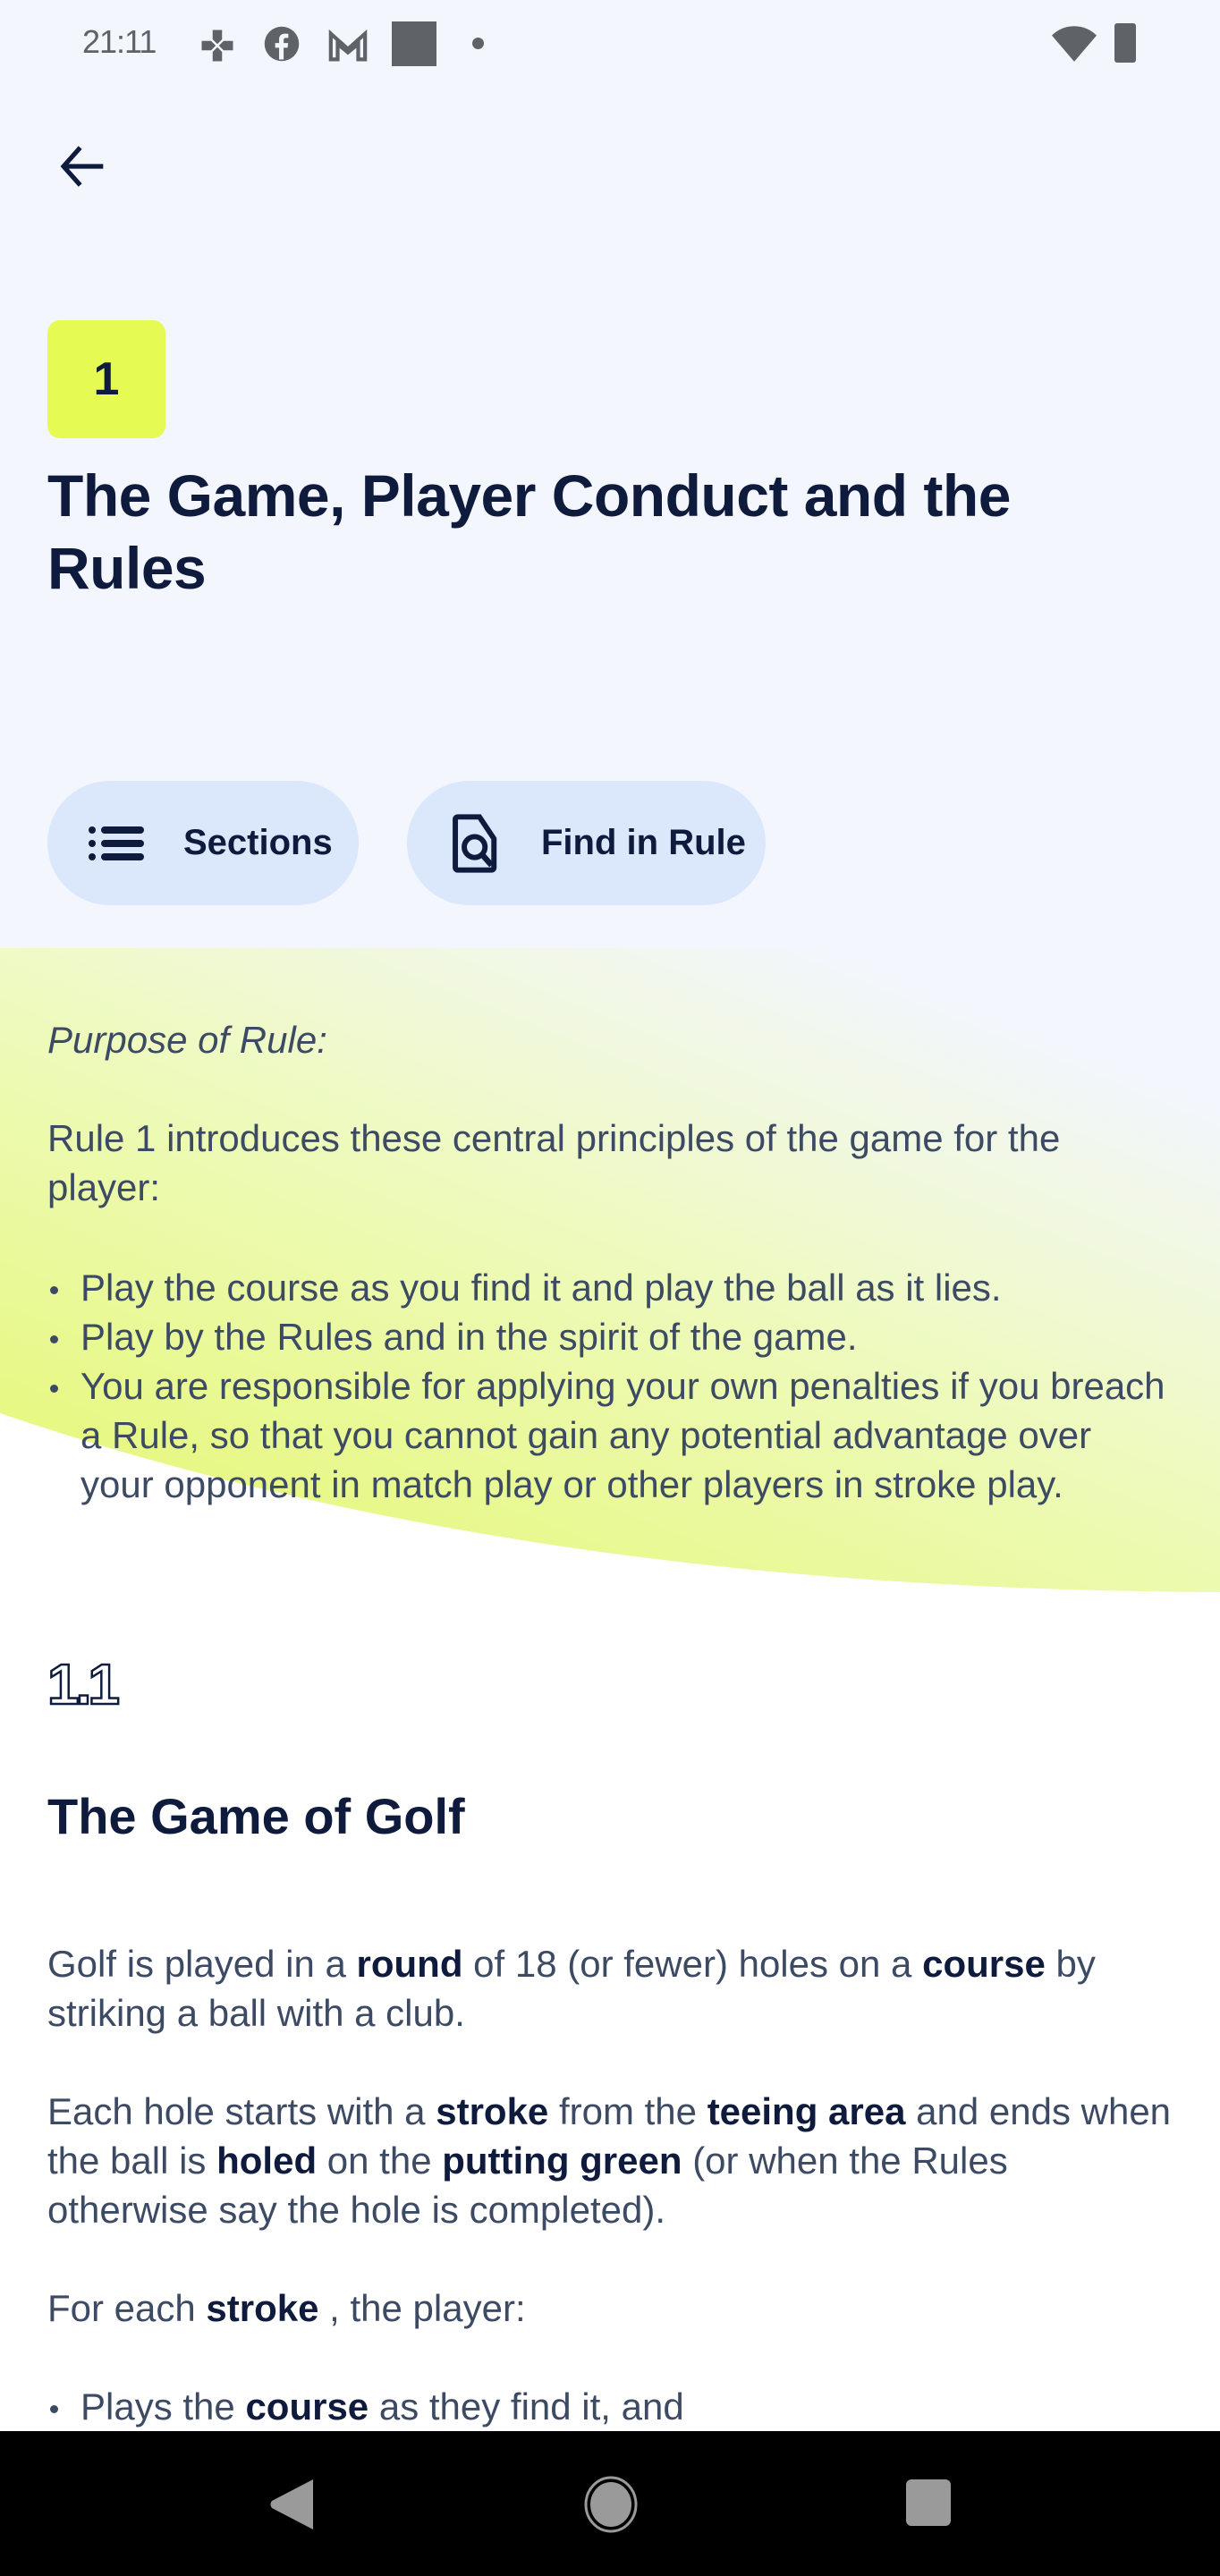 This screenshot has height=2576, width=1220. What do you see at coordinates (610, 2308) in the screenshot?
I see `paragraph: For each stroke , the player:` at bounding box center [610, 2308].